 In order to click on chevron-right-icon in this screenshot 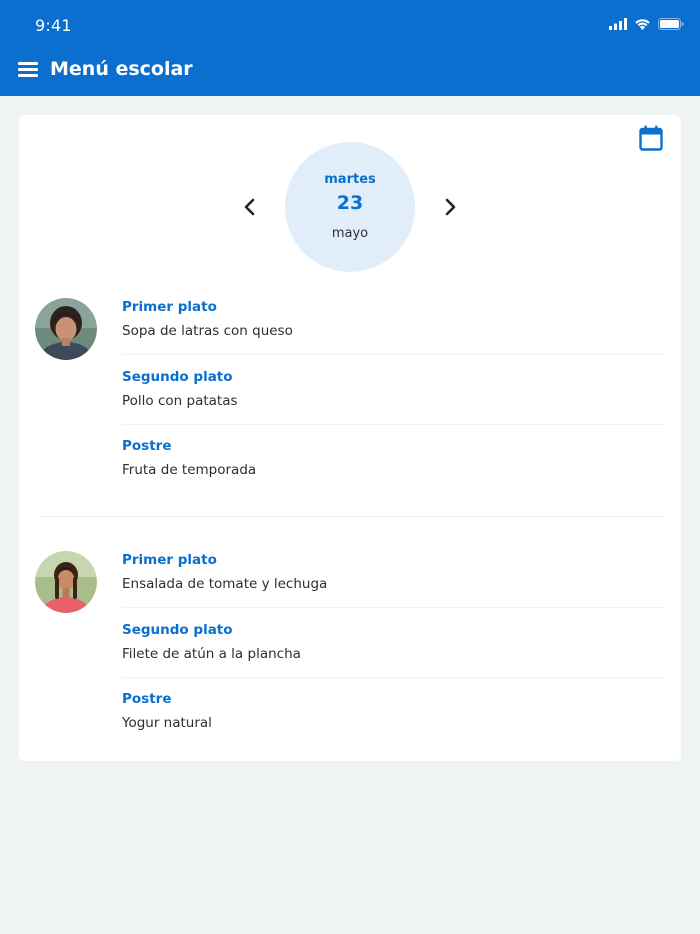, I will do `click(450, 207)`.